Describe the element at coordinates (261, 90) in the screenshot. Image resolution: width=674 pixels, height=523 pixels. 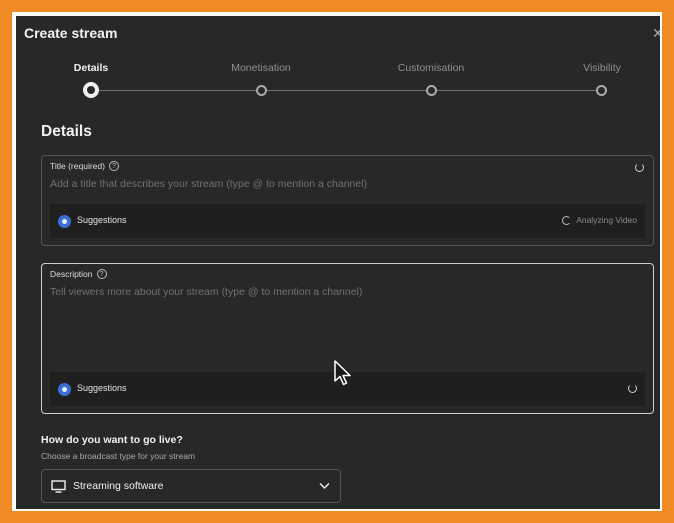
I see `step-dot-monetisation` at that location.